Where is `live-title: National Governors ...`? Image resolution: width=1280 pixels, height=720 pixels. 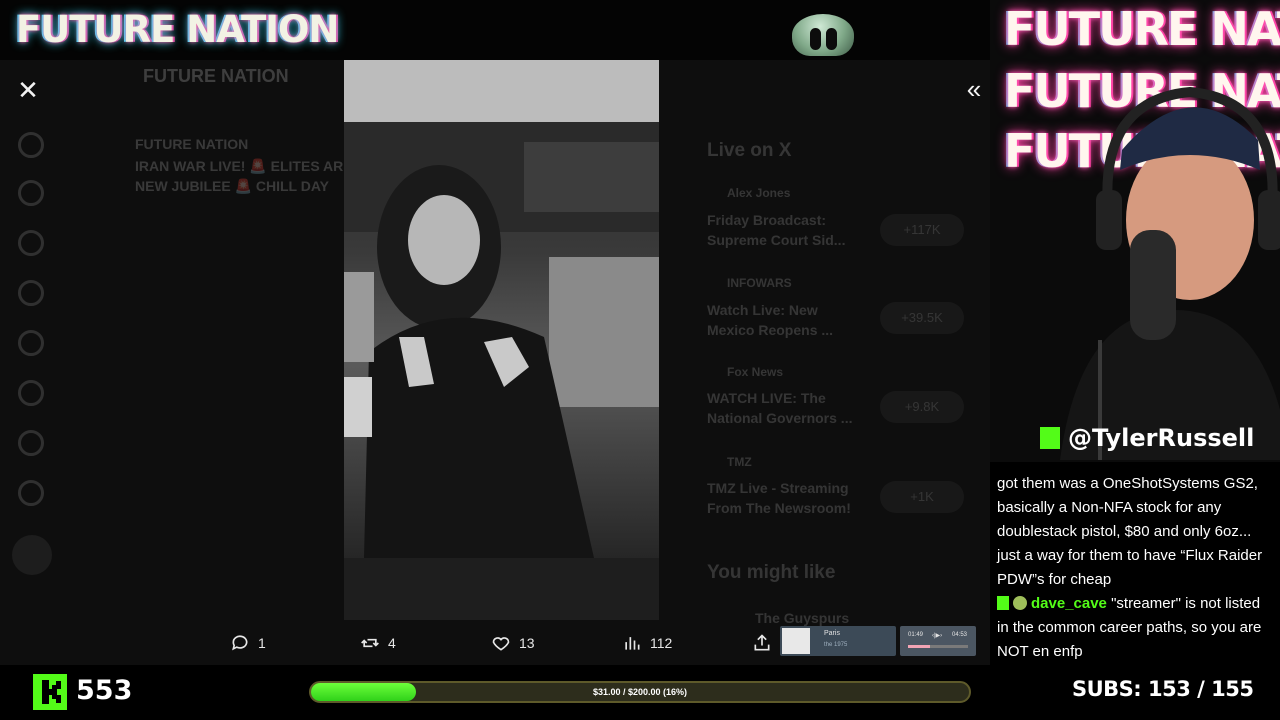
live-title: National Governors ... is located at coordinates (780, 418).